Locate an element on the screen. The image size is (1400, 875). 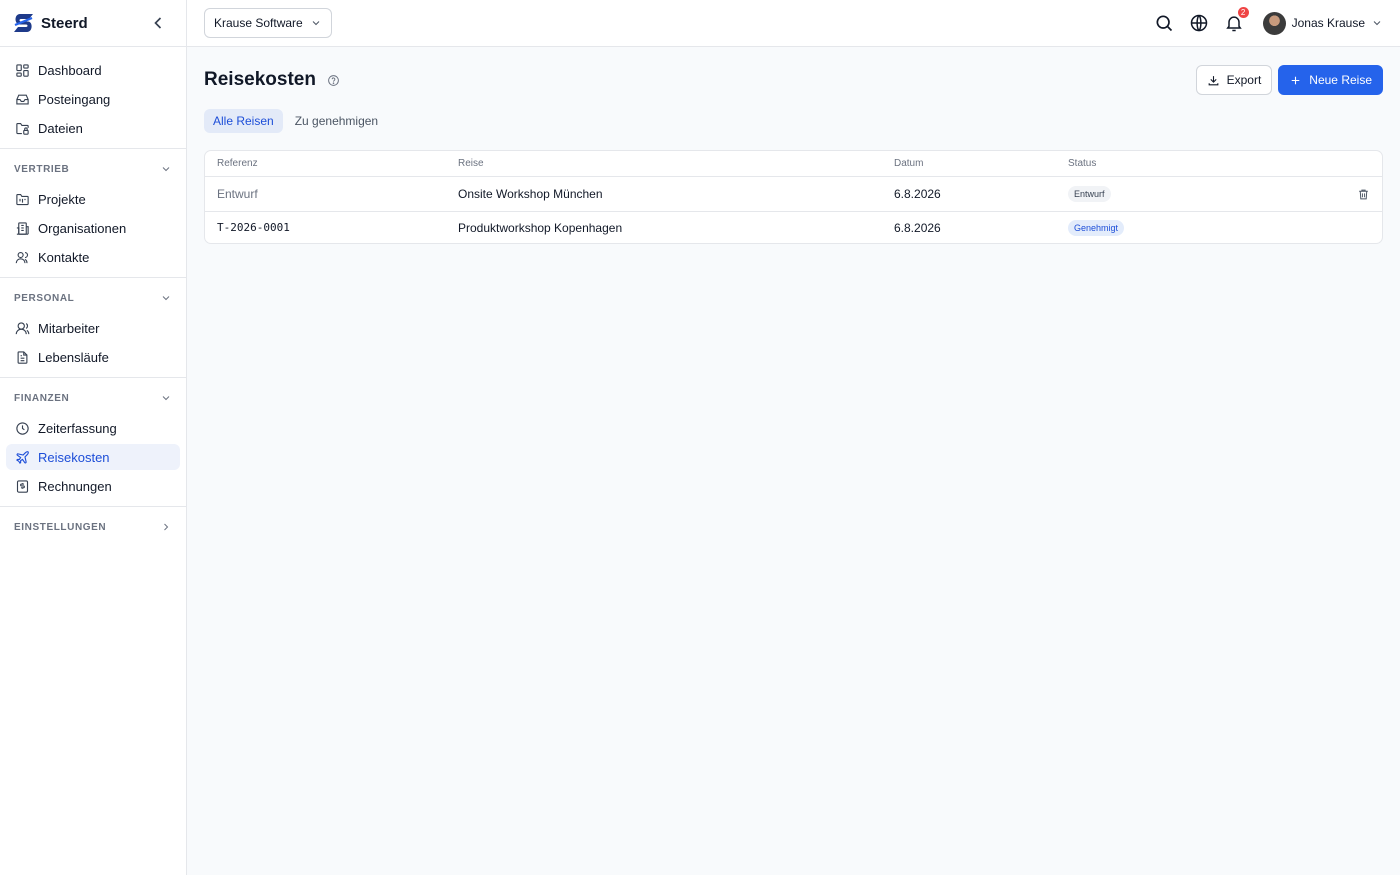
collapse-sidebar-button is located at coordinates (158, 23).